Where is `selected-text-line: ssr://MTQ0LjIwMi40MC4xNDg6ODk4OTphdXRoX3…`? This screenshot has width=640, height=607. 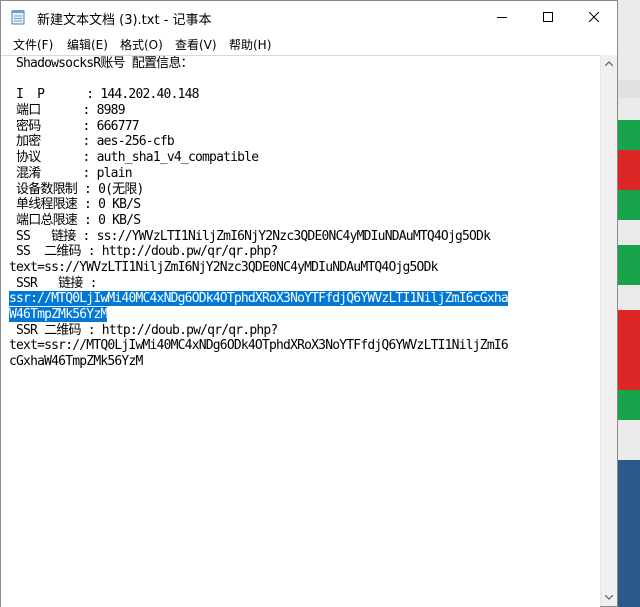 selected-text-line: ssr://MTQ0LjIwMi40MC4xNDg6ODk4OTphdXRoX3… is located at coordinates (304, 299).